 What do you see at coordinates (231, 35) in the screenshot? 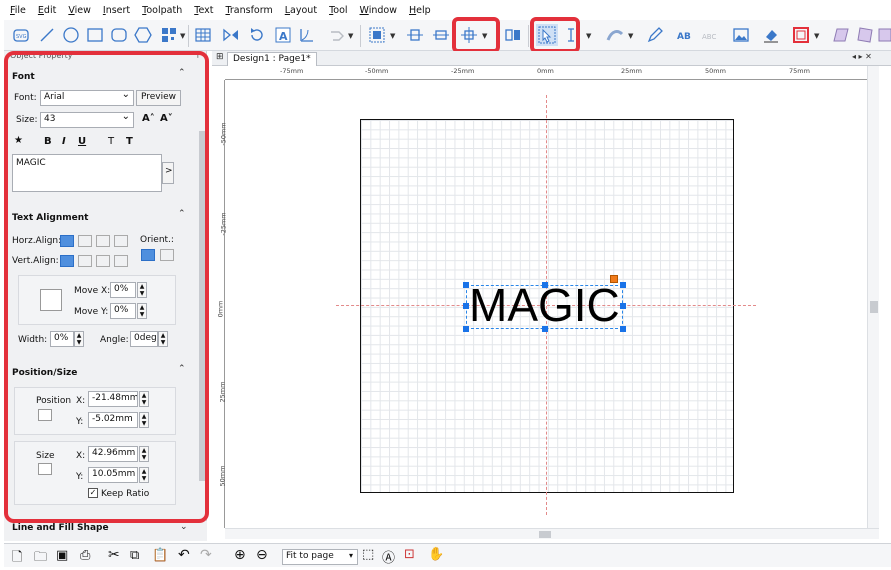
I see `mirror-icon` at bounding box center [231, 35].